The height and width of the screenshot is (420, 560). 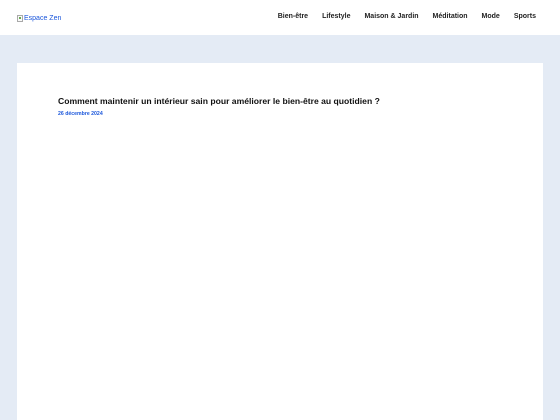 I want to click on nav-item-meditation: Méditation, so click(x=450, y=17).